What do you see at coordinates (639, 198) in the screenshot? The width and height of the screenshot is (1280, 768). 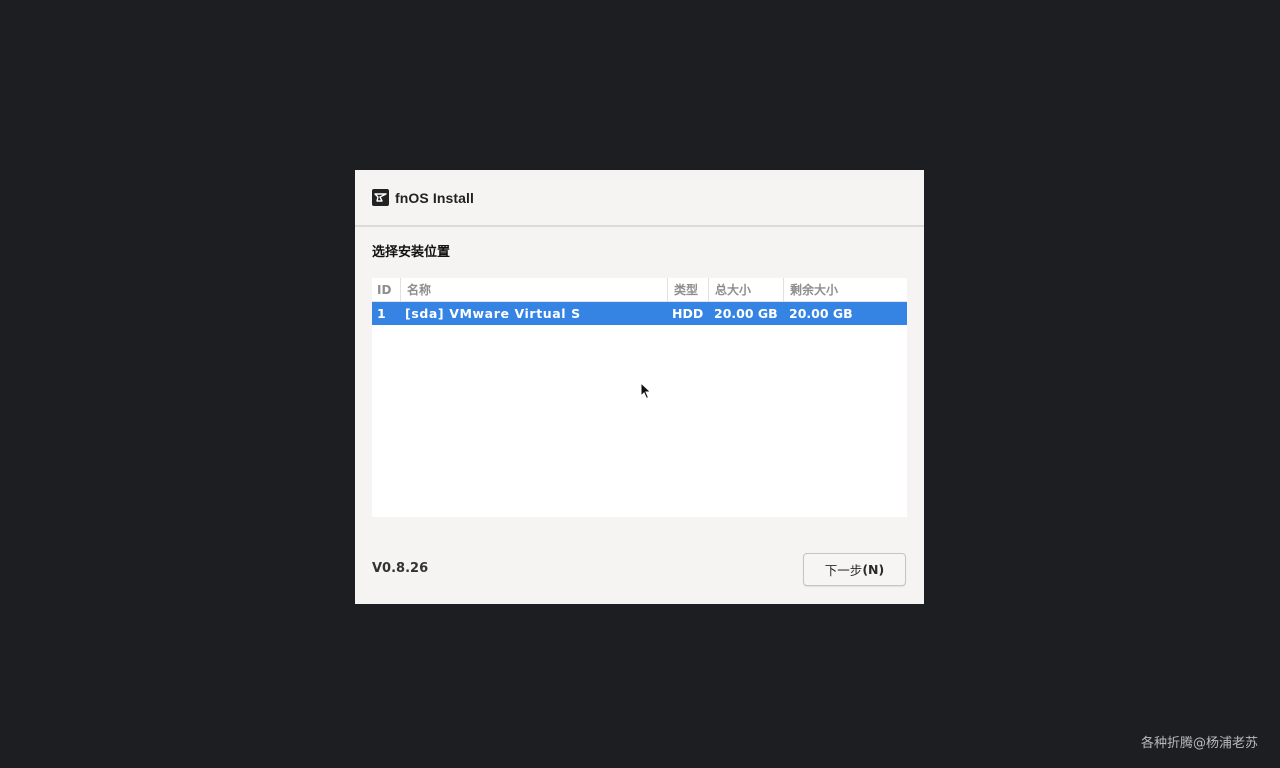 I see `dialog-header: fnOS Install` at bounding box center [639, 198].